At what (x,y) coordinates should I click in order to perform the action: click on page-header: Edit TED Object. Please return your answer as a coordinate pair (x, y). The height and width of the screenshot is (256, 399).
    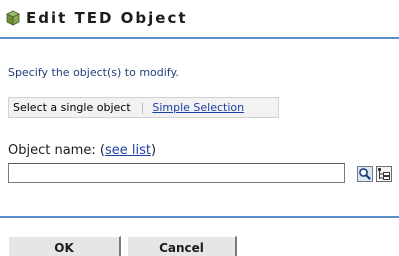
    Looking at the image, I should click on (97, 18).